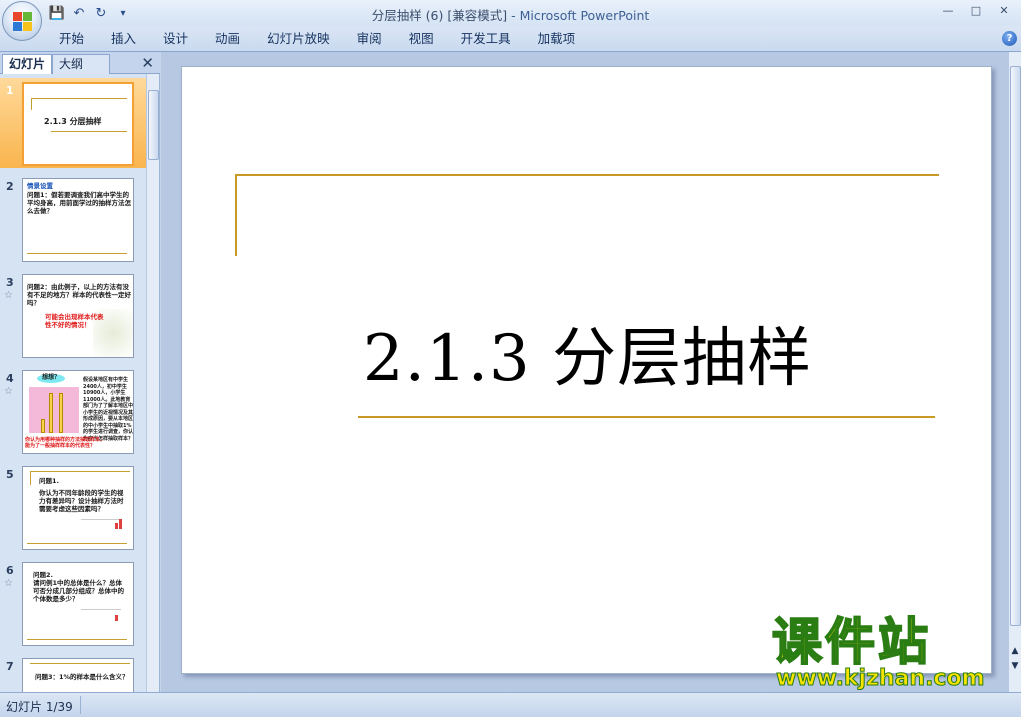  I want to click on document-title: 分层抽样 (6) [兼容模式], so click(439, 15).